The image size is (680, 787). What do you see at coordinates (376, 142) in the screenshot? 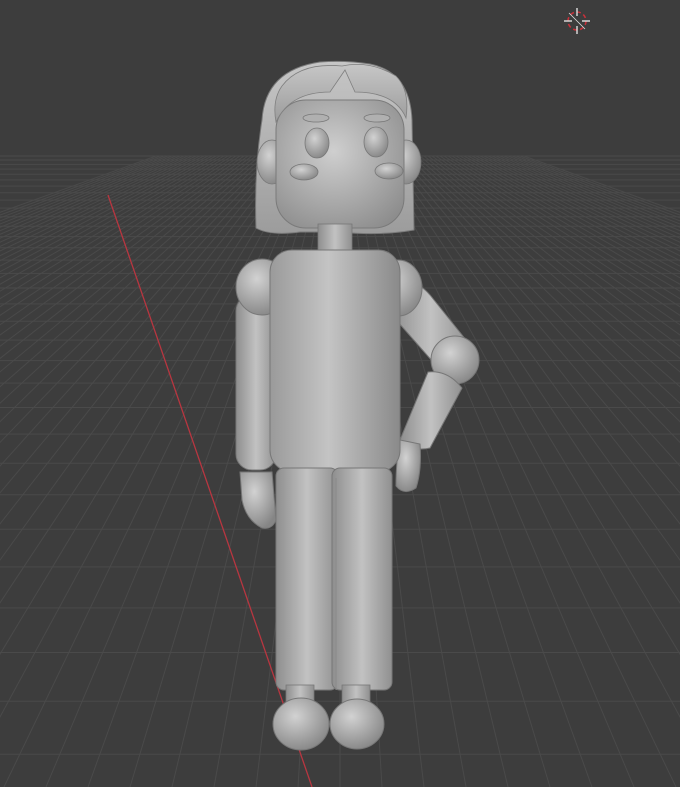
I see `right-eye` at bounding box center [376, 142].